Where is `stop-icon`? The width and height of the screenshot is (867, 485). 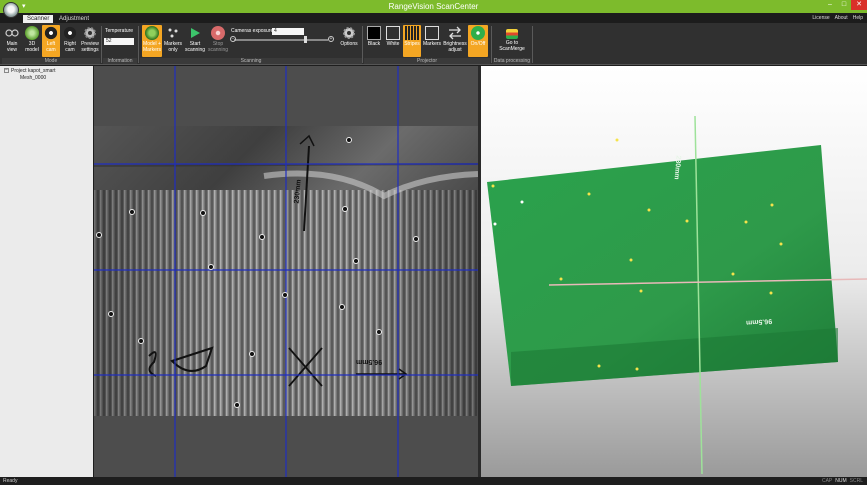
stop-icon is located at coordinates (218, 33).